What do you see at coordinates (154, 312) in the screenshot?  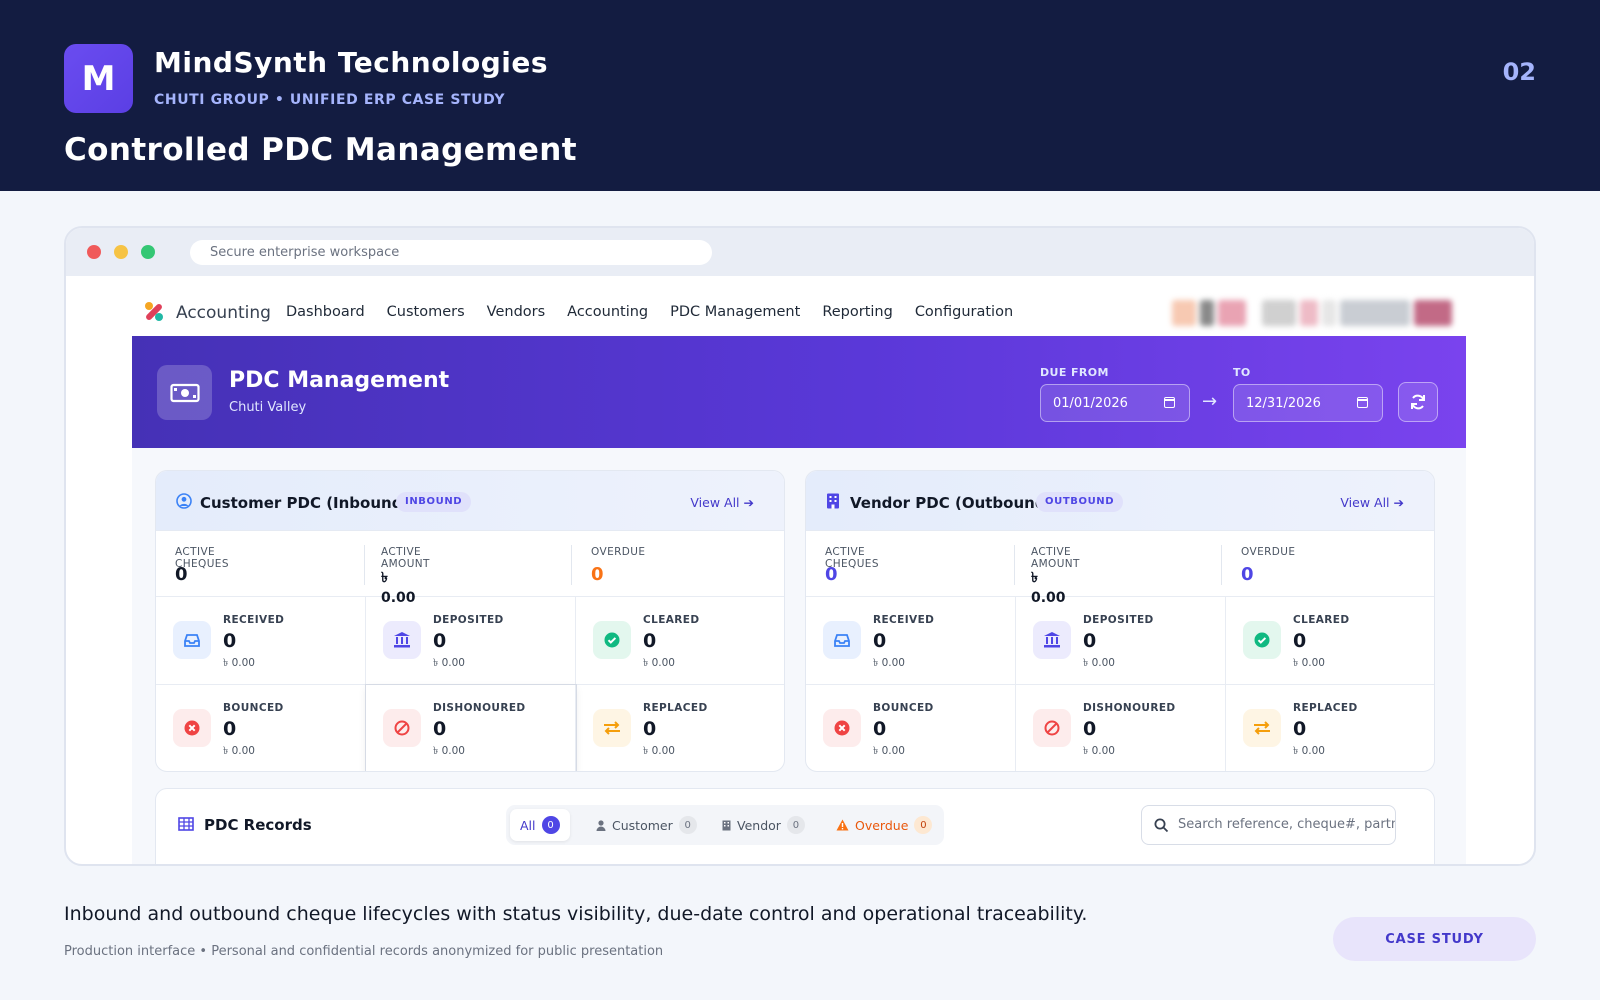 I see `accounting-app-icon` at bounding box center [154, 312].